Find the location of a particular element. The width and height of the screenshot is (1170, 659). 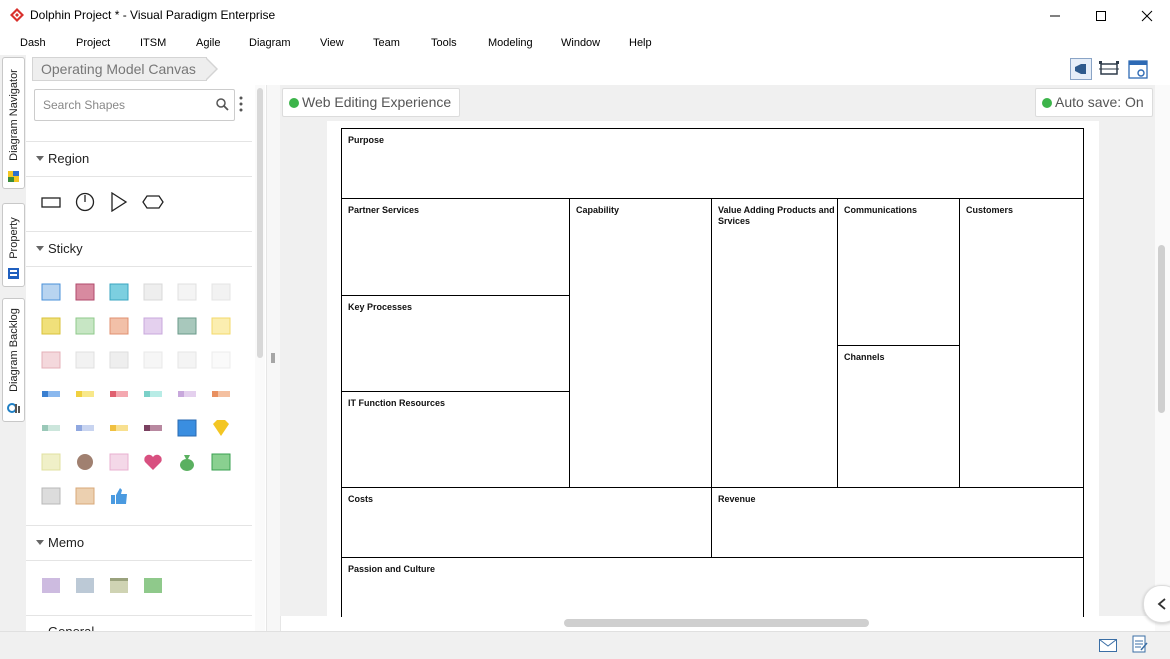

sticky-heart-shape is located at coordinates (153, 462).